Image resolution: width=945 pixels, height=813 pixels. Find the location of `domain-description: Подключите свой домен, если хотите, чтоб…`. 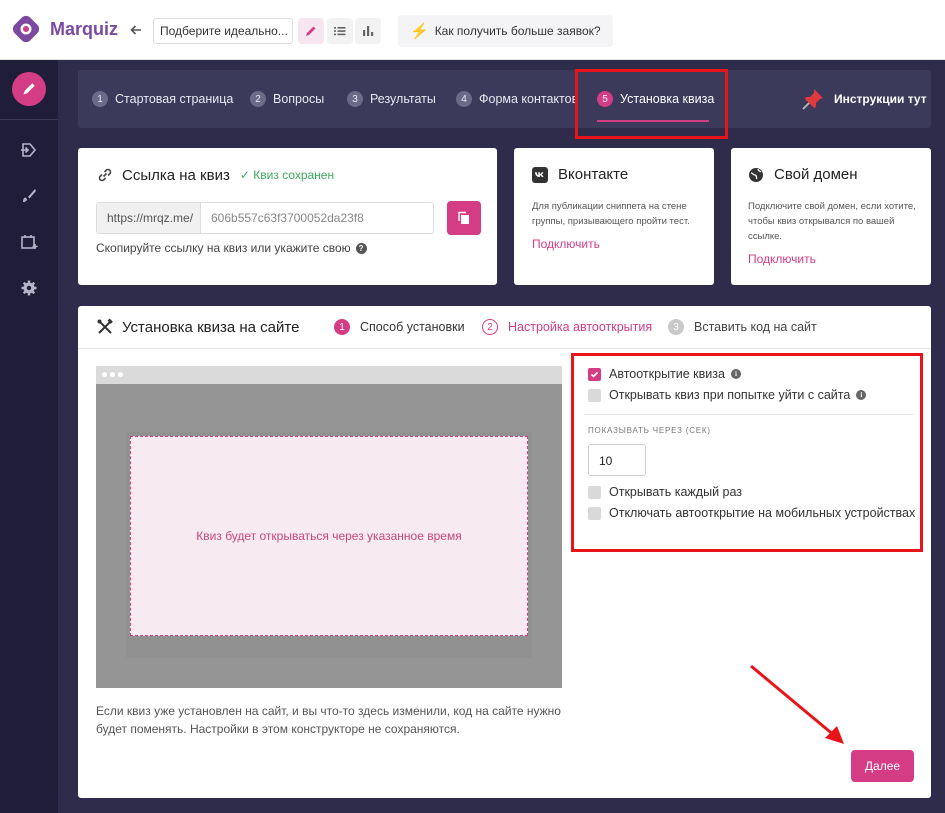

domain-description: Подключите свой домен, если хотите, чтоб… is located at coordinates (832, 221).